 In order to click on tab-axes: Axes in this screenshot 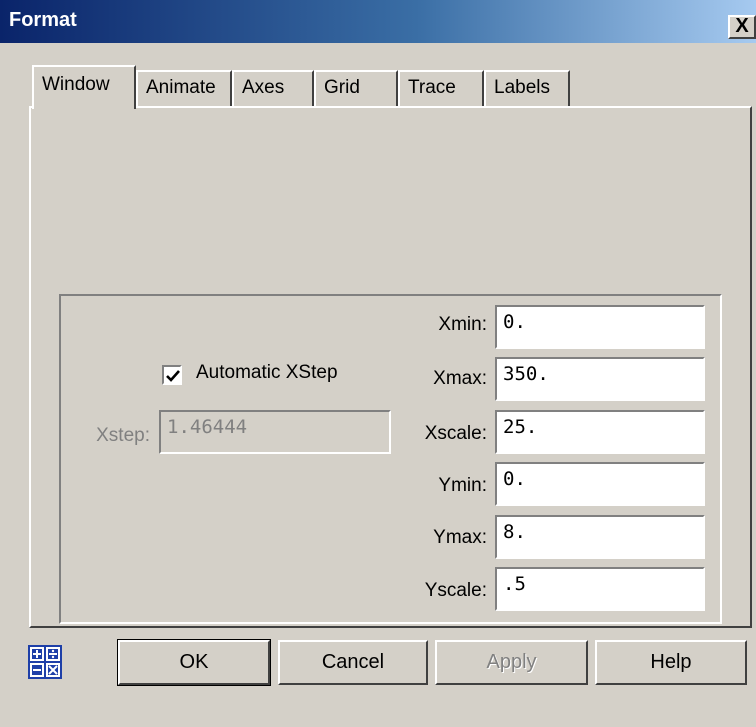, I will do `click(273, 89)`.